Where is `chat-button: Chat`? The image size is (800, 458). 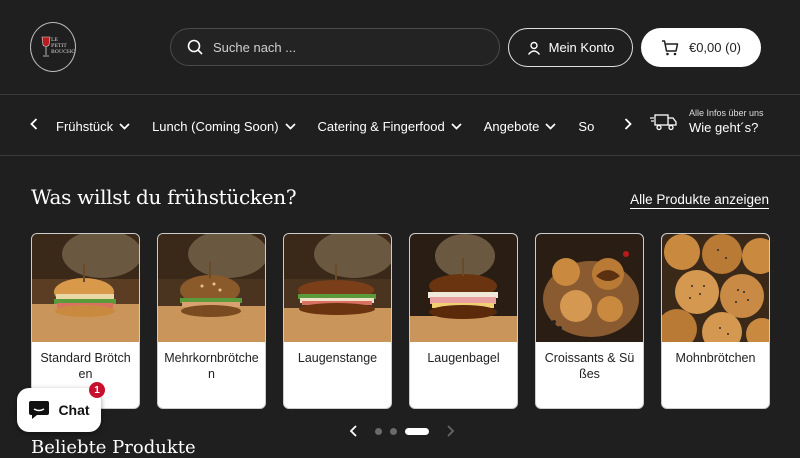 chat-button: Chat is located at coordinates (59, 410).